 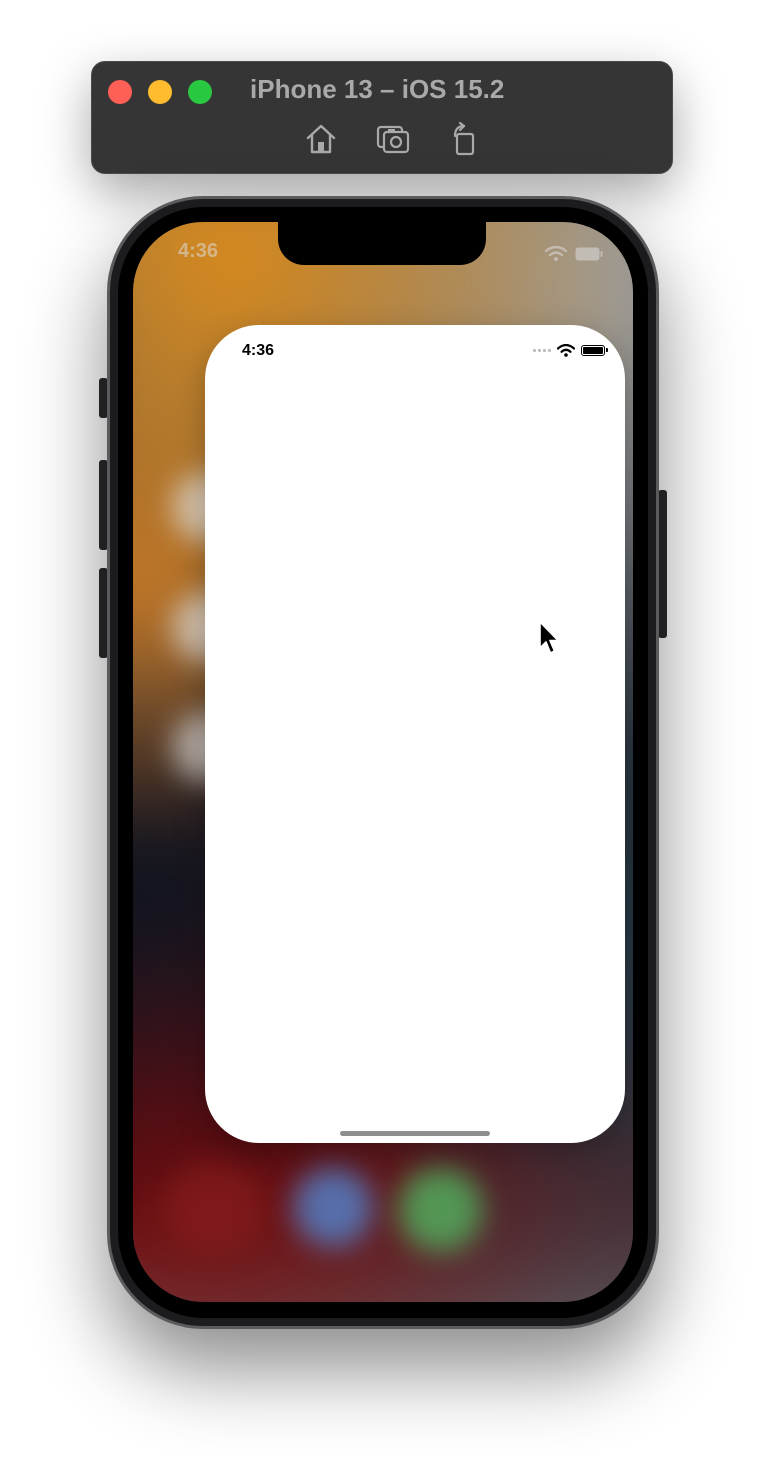 What do you see at coordinates (415, 1133) in the screenshot?
I see `home-indicator` at bounding box center [415, 1133].